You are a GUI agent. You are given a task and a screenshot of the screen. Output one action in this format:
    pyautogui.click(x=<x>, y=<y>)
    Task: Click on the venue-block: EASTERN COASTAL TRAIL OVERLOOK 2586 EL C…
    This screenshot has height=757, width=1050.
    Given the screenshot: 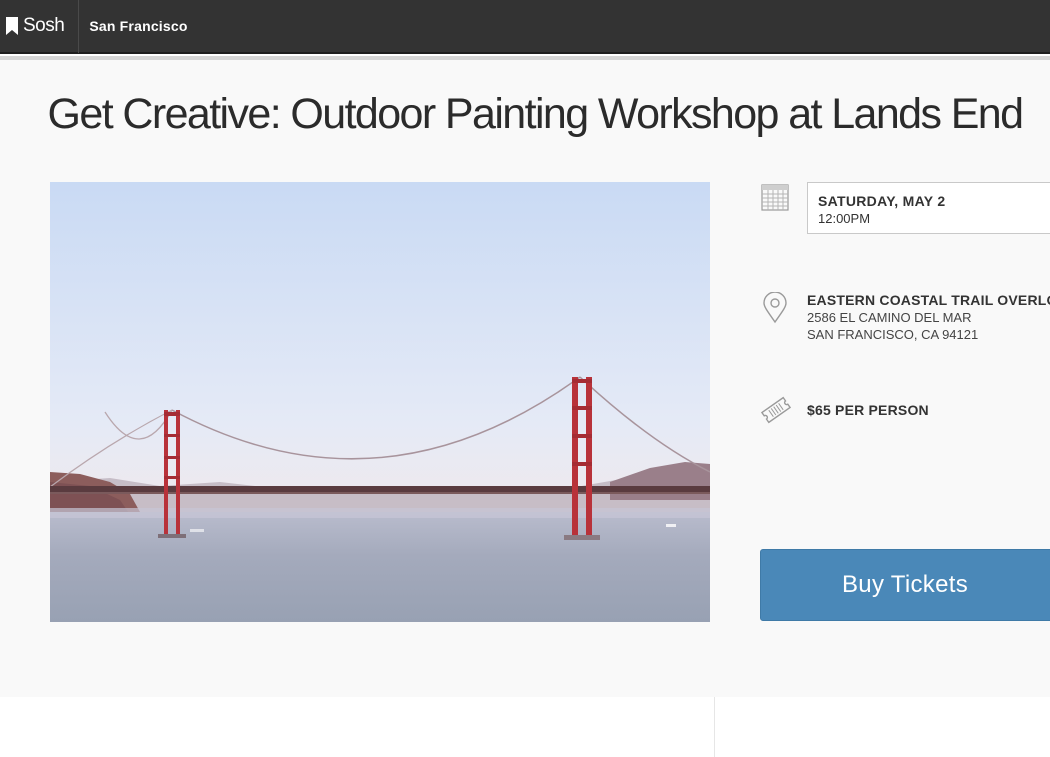 What is the action you would take?
    pyautogui.click(x=928, y=317)
    